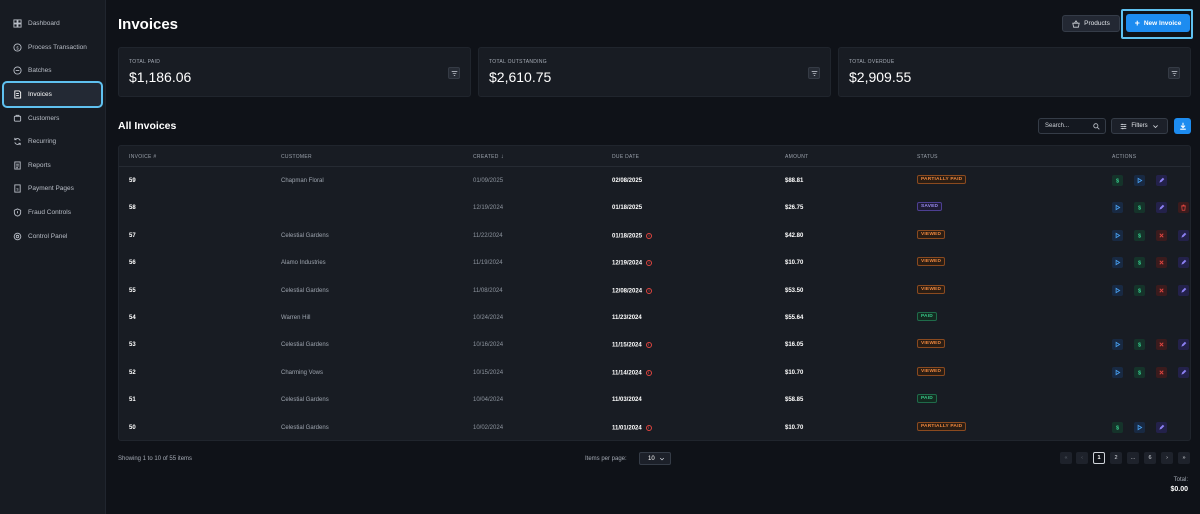  What do you see at coordinates (52, 94) in the screenshot?
I see `sidebar-item-invoices: Invoices` at bounding box center [52, 94].